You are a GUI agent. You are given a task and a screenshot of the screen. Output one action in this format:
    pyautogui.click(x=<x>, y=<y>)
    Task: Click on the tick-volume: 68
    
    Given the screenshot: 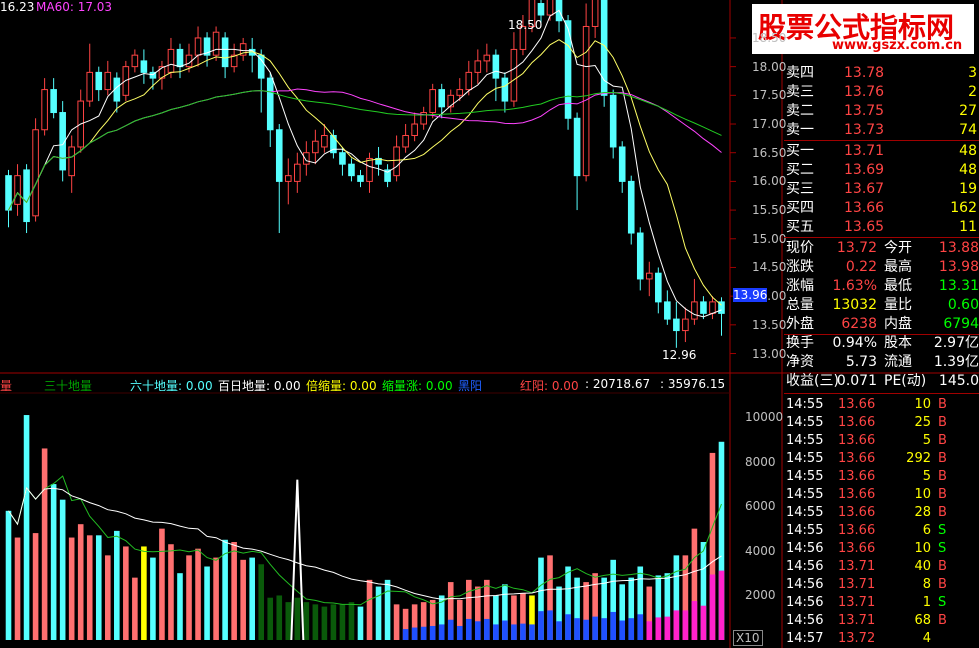 What is the action you would take?
    pyautogui.click(x=922, y=620)
    